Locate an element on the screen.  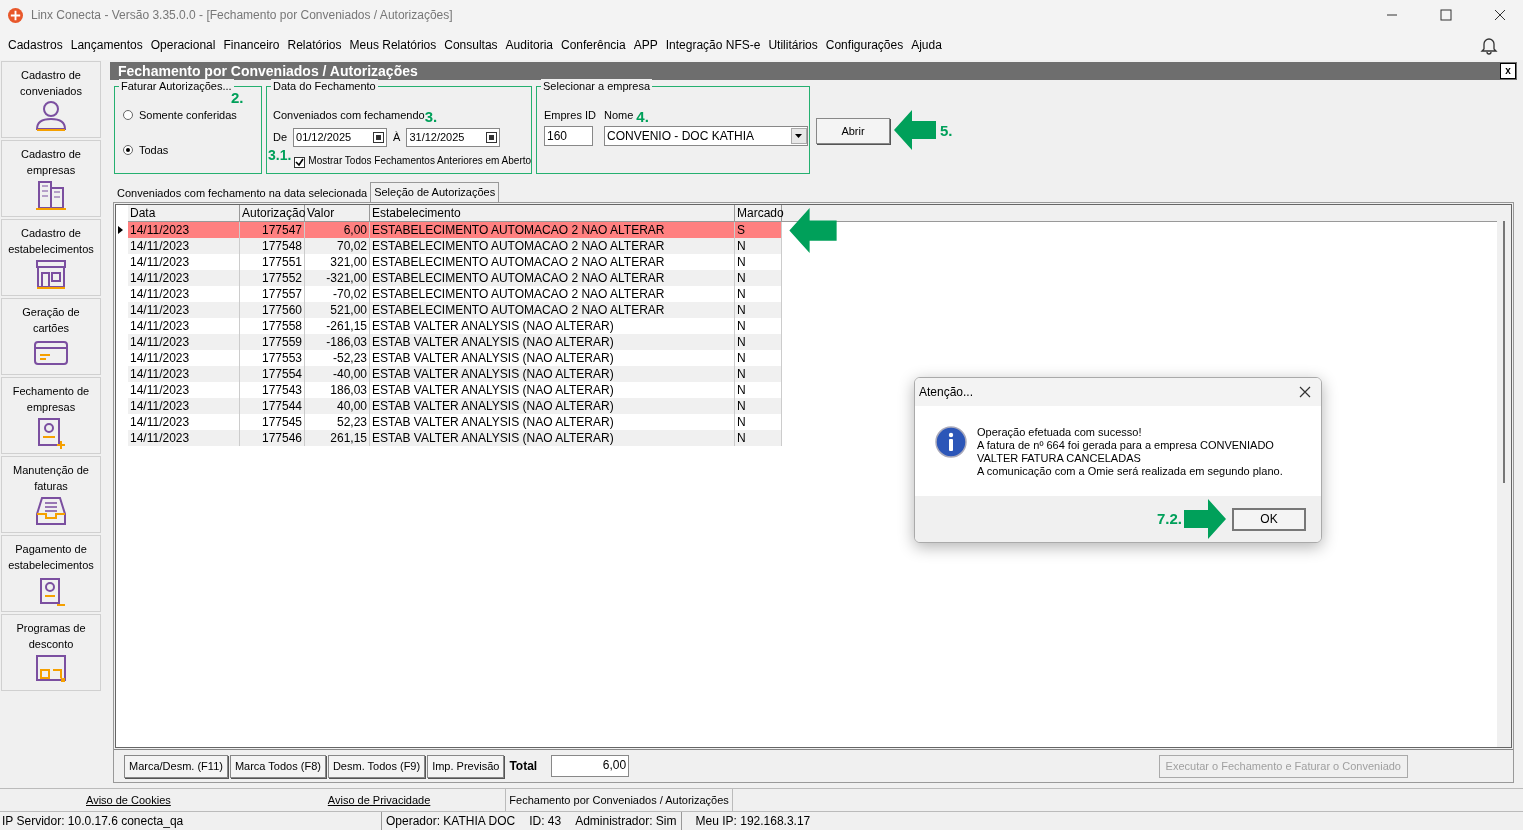
cookies-link: Aviso de Cookies is located at coordinates (128, 800).